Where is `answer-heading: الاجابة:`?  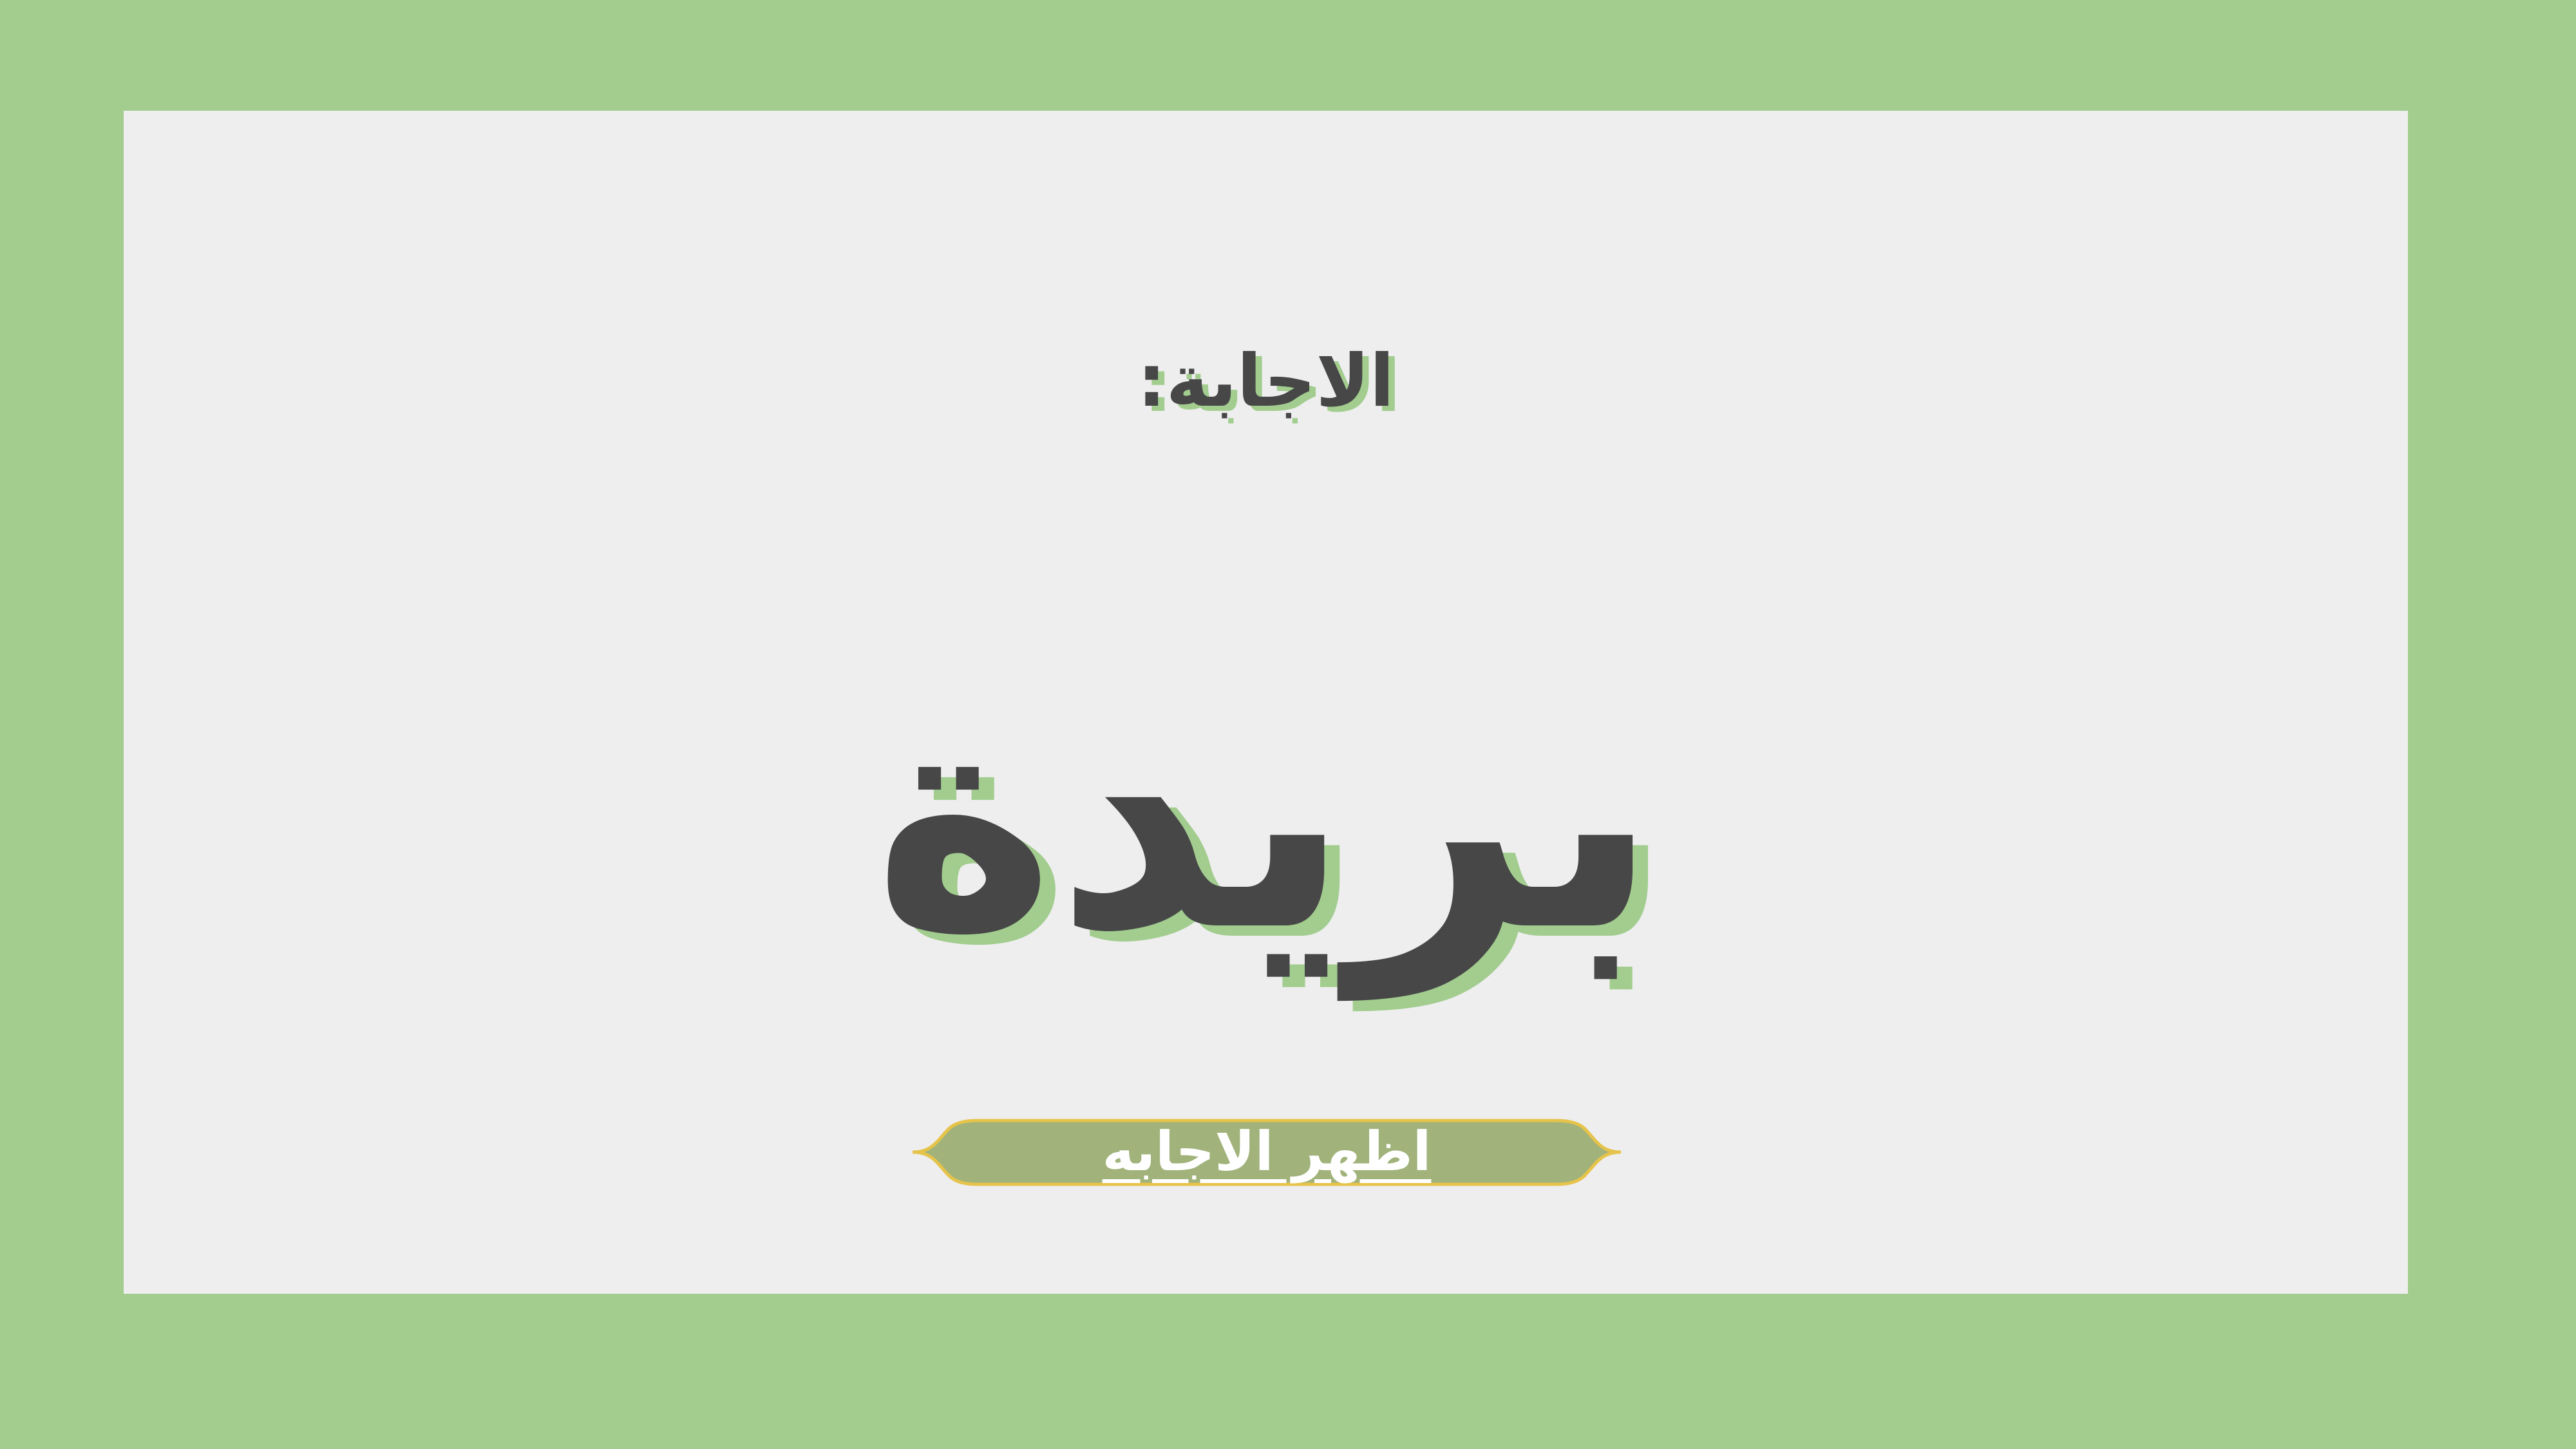 answer-heading: الاجابة: is located at coordinates (1266, 381).